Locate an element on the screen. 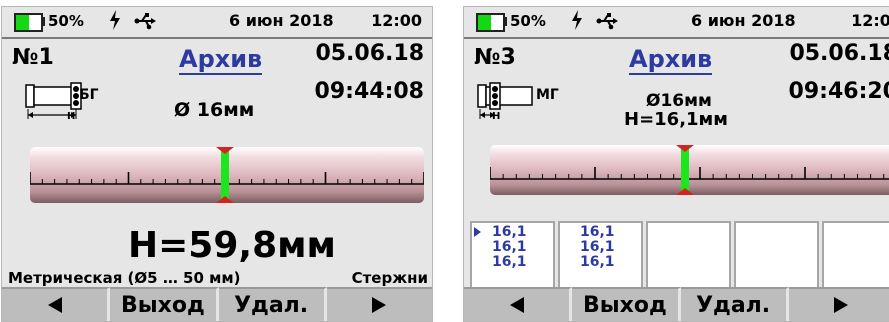  diameter-value: Ø16мм is located at coordinates (679, 101).